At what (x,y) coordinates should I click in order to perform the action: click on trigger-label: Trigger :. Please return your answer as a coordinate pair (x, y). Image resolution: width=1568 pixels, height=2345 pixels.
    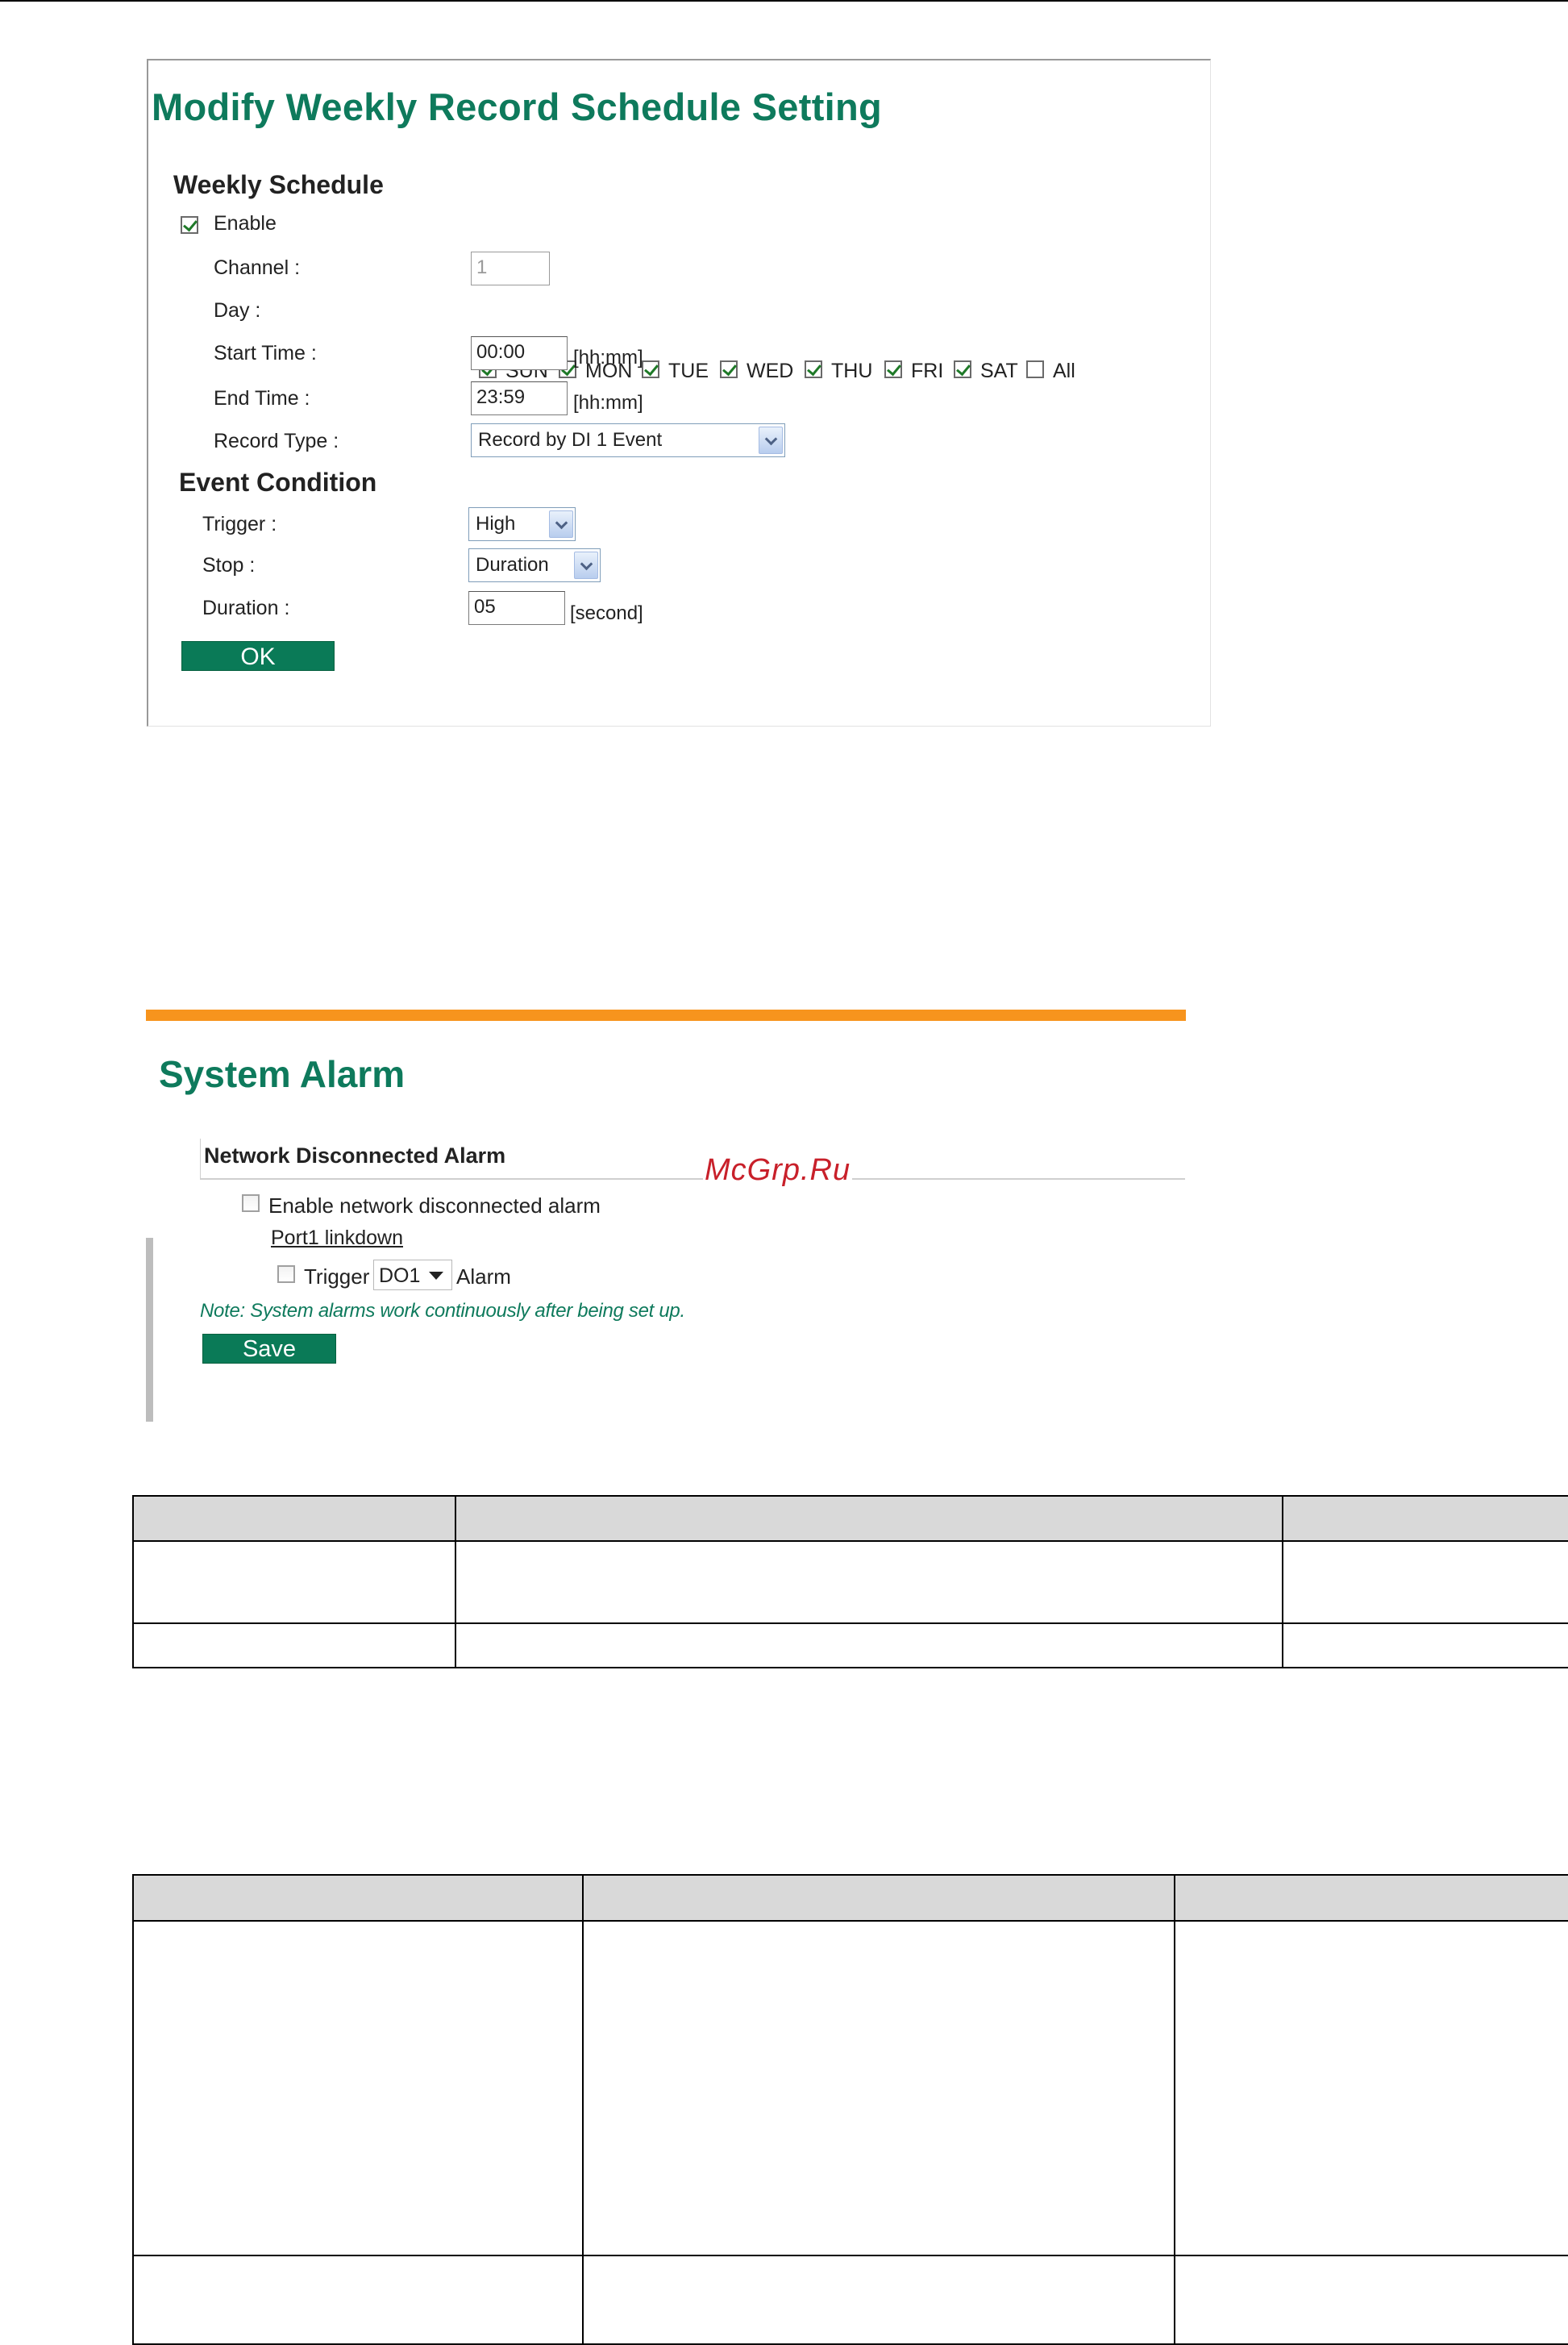
    Looking at the image, I should click on (240, 524).